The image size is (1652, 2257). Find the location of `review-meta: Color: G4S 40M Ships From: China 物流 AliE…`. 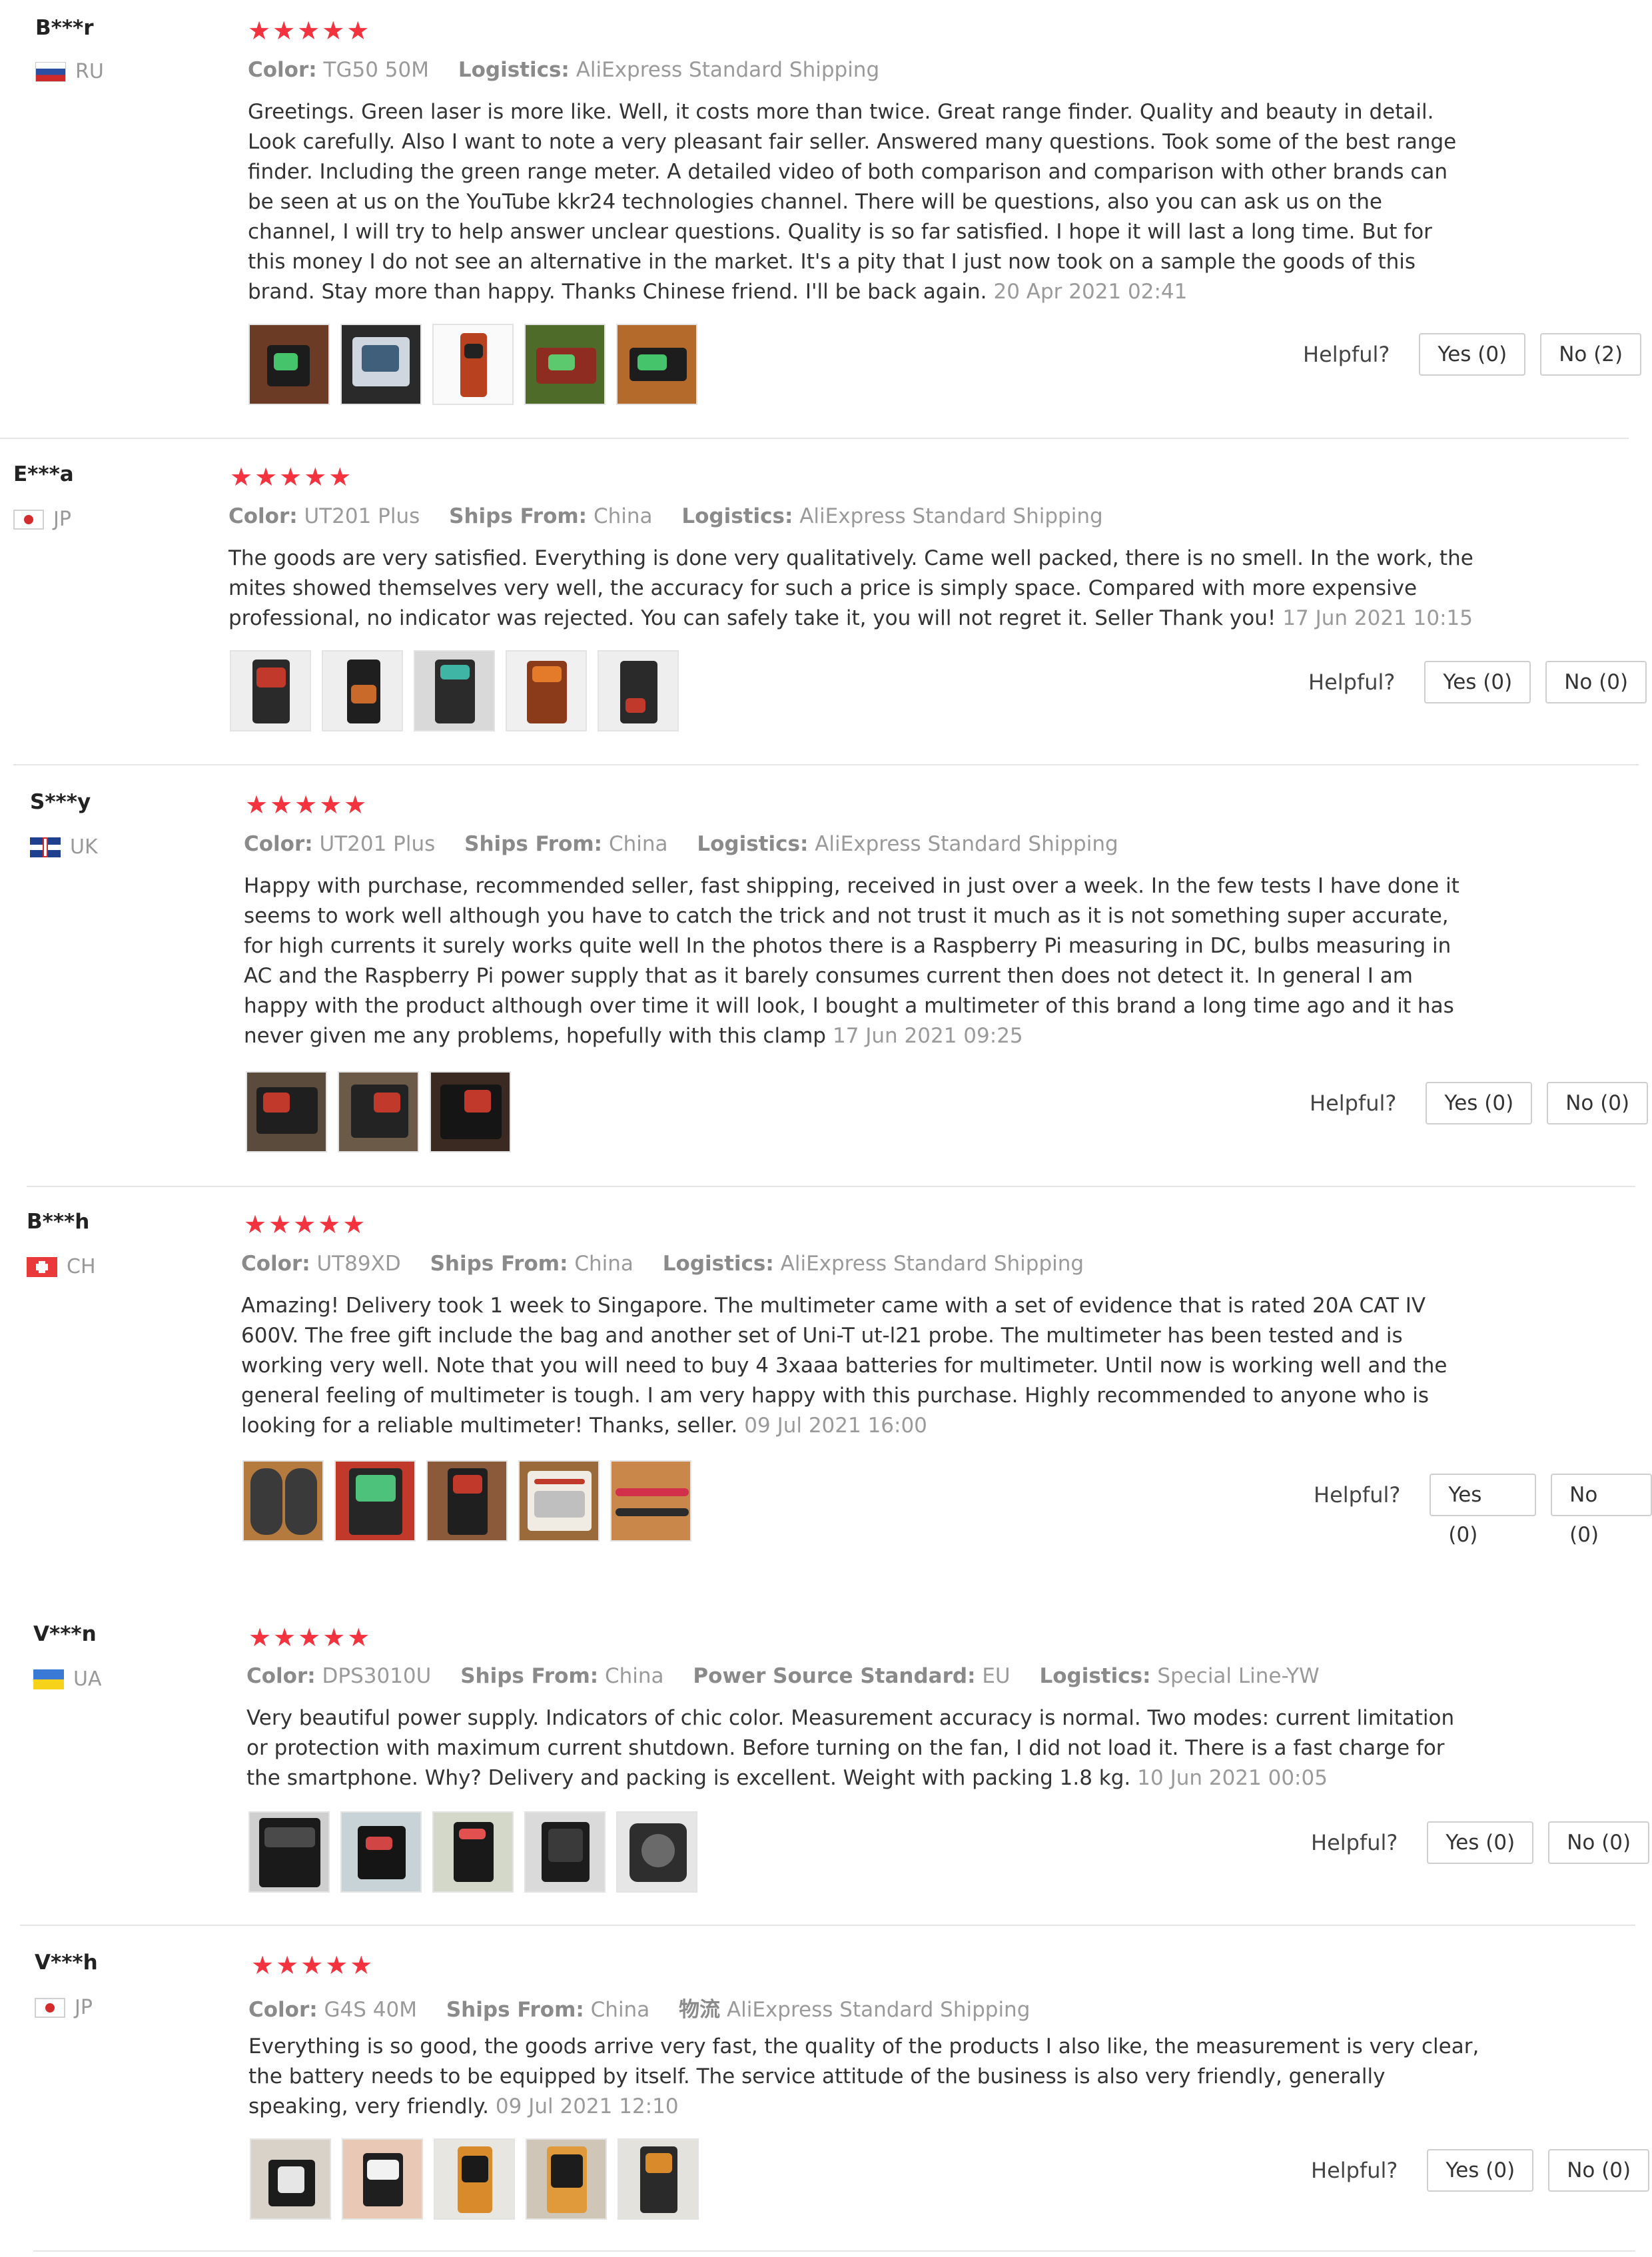

review-meta: Color: G4S 40M Ships From: China 物流 AliE… is located at coordinates (639, 2008).